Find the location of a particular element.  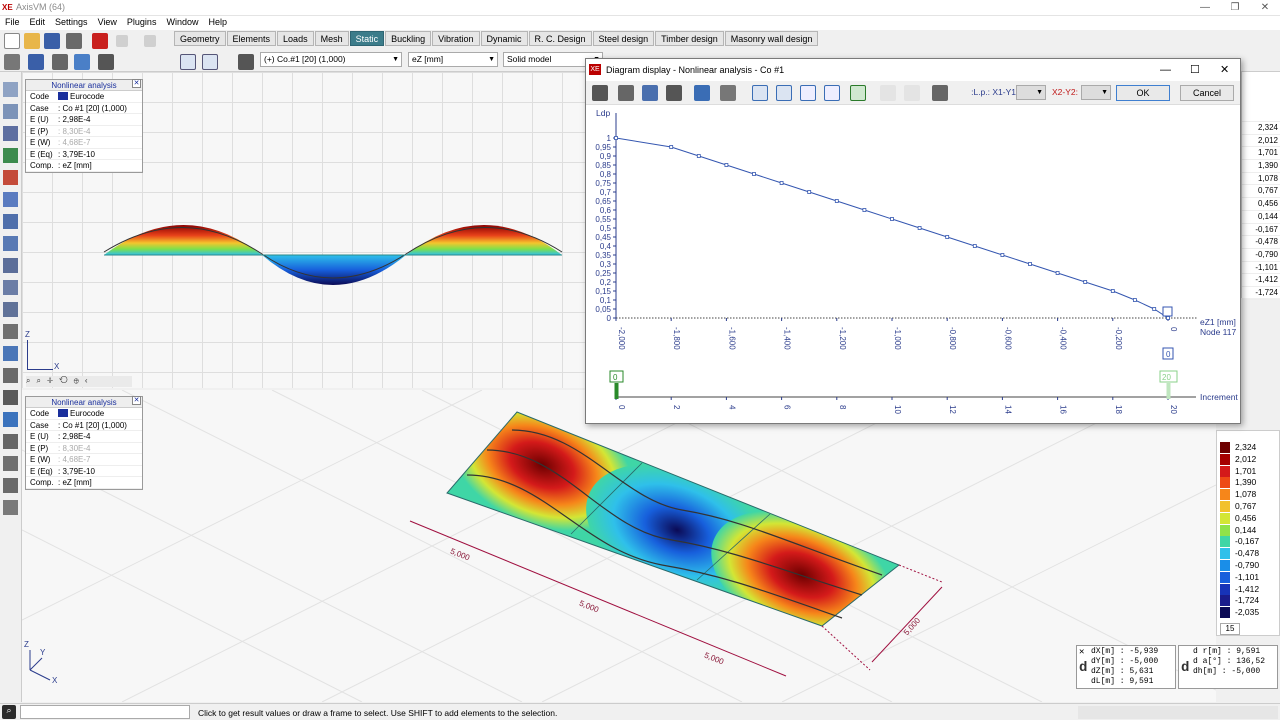

tab-loads: Loads is located at coordinates (295, 38).